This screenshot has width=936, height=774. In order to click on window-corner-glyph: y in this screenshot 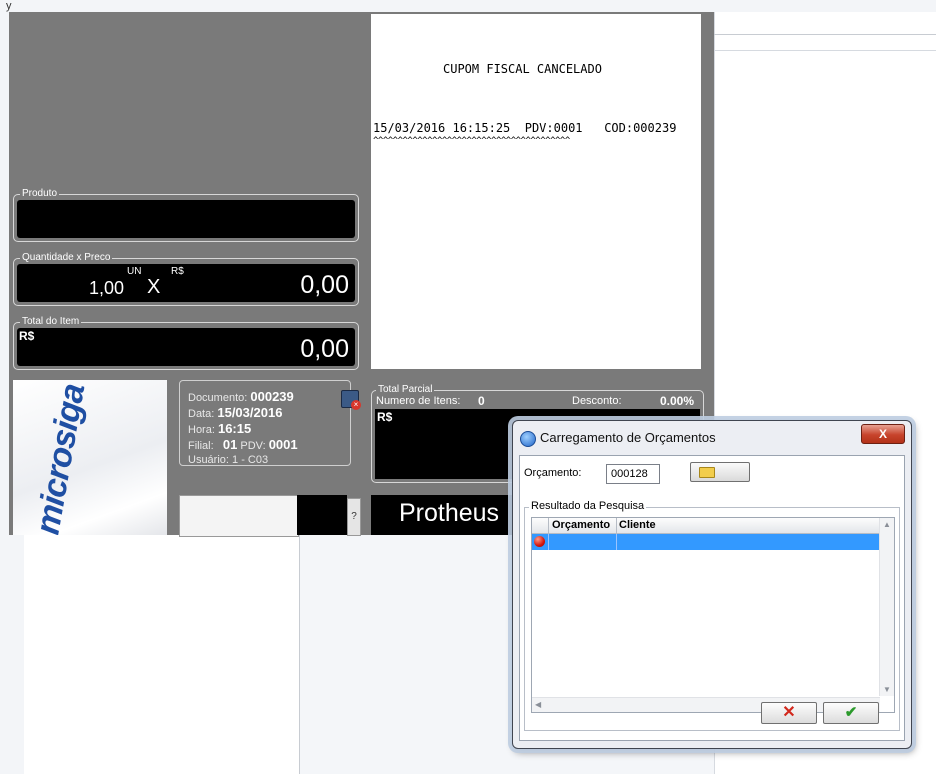, I will do `click(9, 6)`.